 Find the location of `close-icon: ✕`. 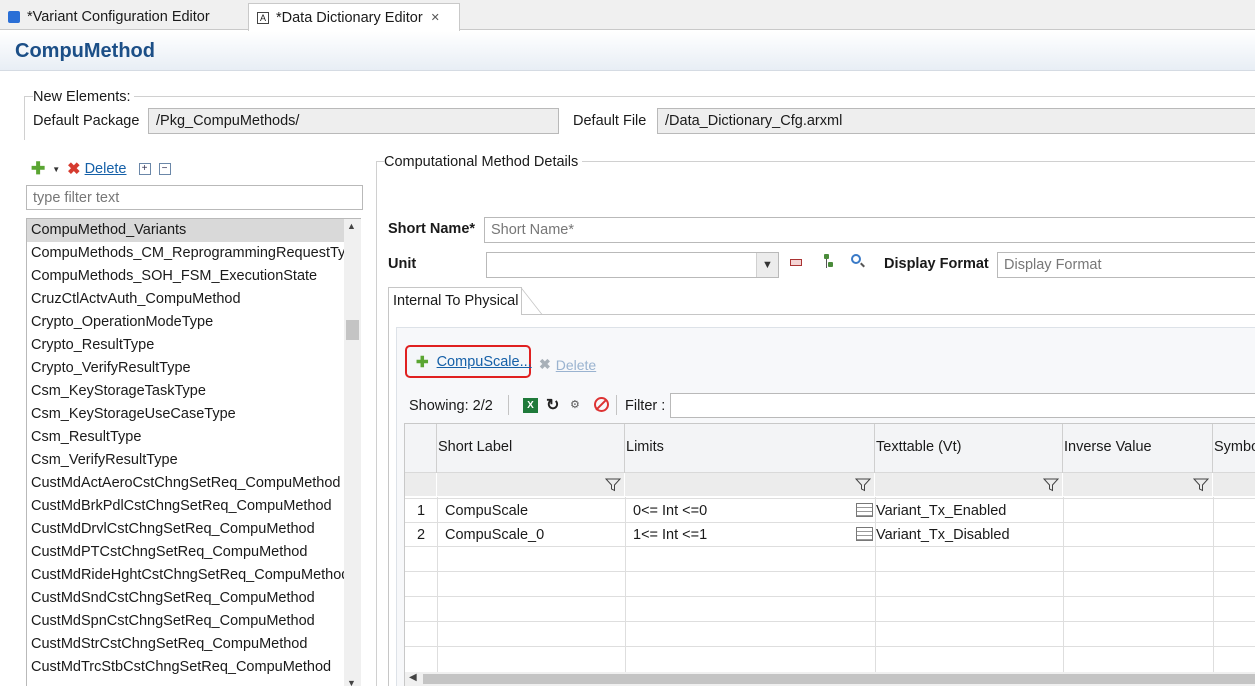

close-icon: ✕ is located at coordinates (435, 17).